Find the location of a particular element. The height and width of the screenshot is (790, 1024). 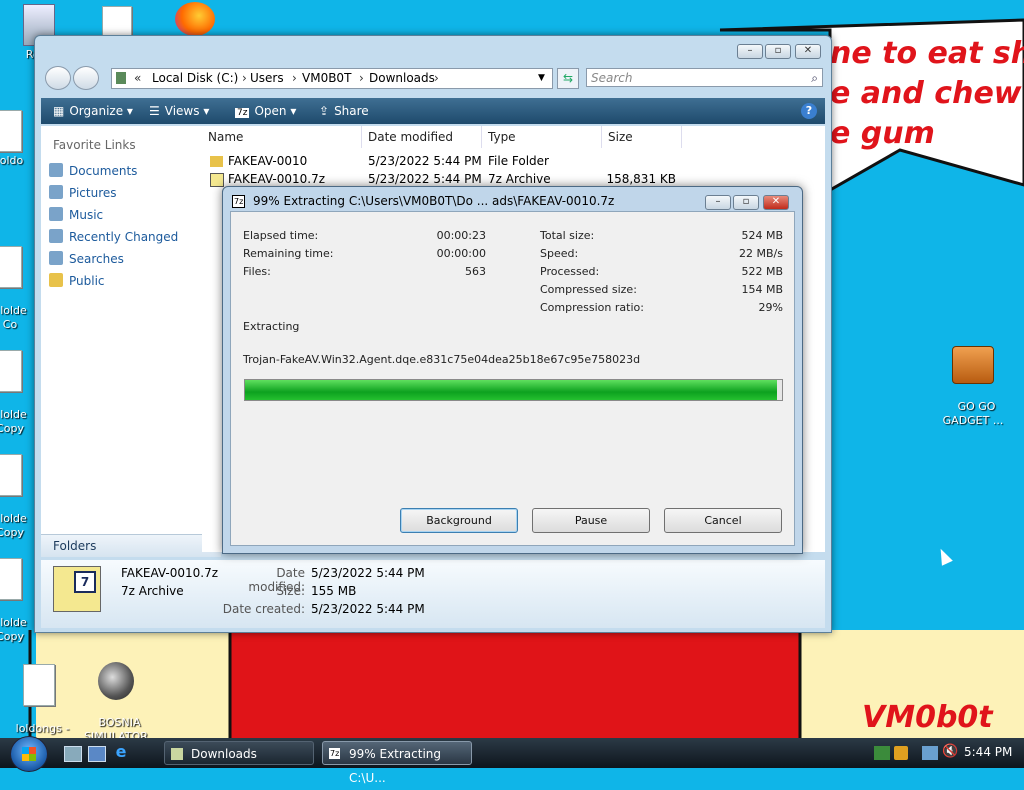

breadcrumb-item: Users is located at coordinates (267, 78).